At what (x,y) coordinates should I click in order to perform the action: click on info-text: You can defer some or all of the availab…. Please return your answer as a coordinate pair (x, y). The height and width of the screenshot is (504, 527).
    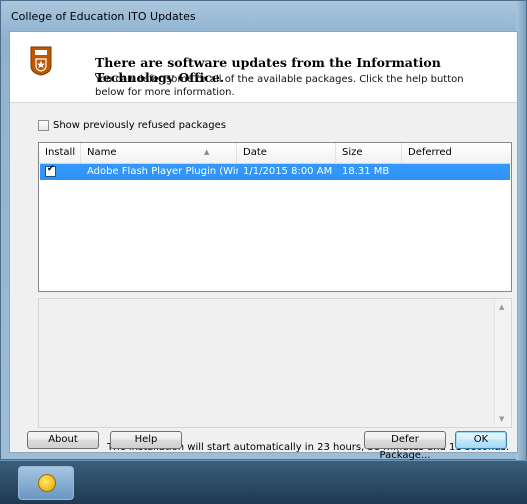
    Looking at the image, I should click on (279, 86).